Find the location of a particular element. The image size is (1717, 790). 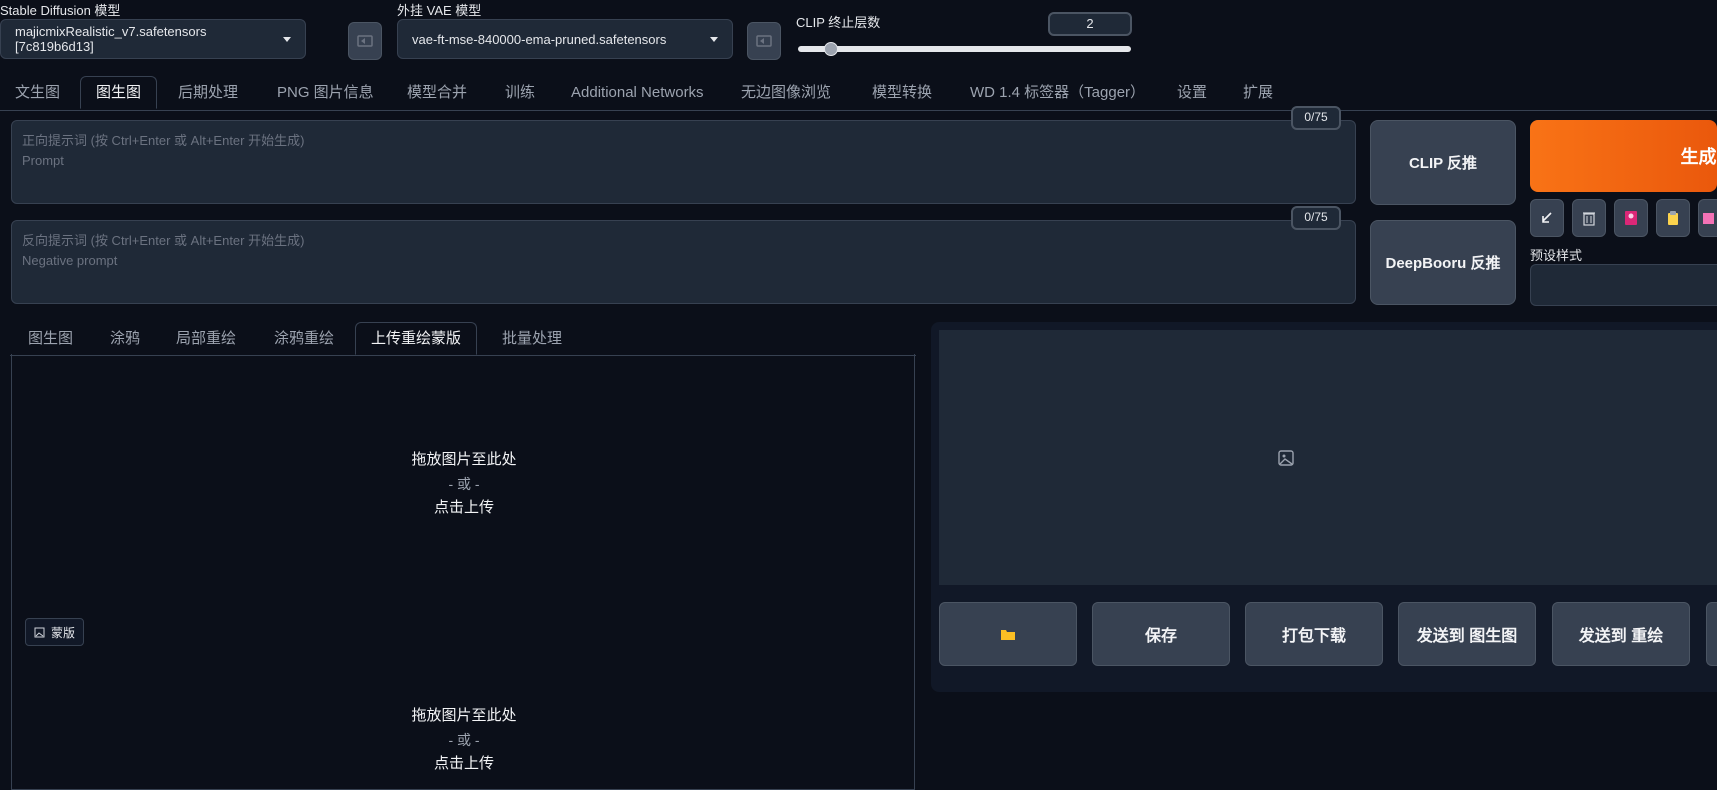

subtab-inpaint-sketch: 涂鸦重绘 is located at coordinates (304, 338).